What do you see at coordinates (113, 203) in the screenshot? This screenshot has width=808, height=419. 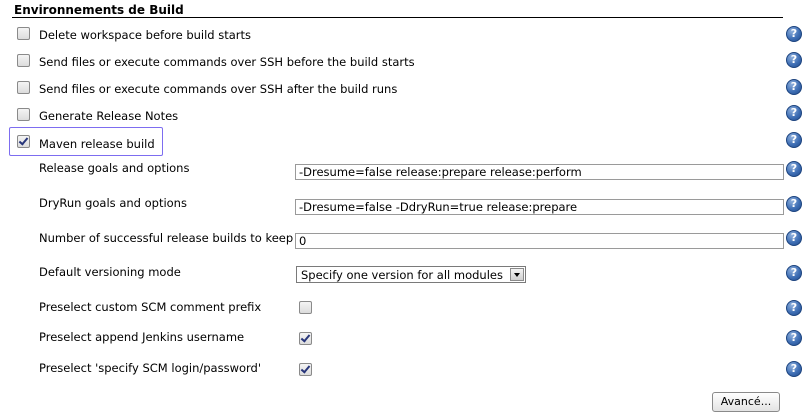 I see `dryrun-goals-label: DryRun goals and options` at bounding box center [113, 203].